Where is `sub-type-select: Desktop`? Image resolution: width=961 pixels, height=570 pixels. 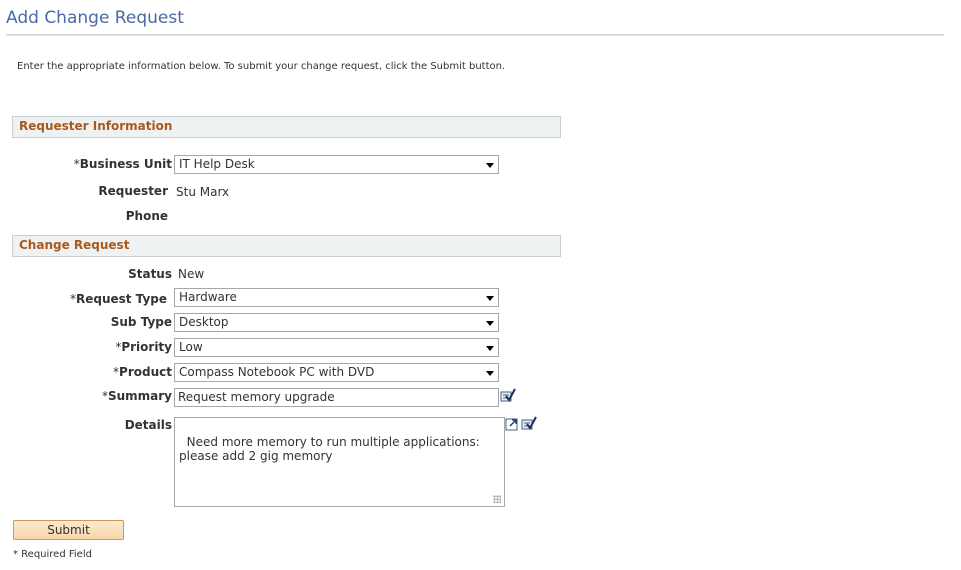 sub-type-select: Desktop is located at coordinates (336, 322).